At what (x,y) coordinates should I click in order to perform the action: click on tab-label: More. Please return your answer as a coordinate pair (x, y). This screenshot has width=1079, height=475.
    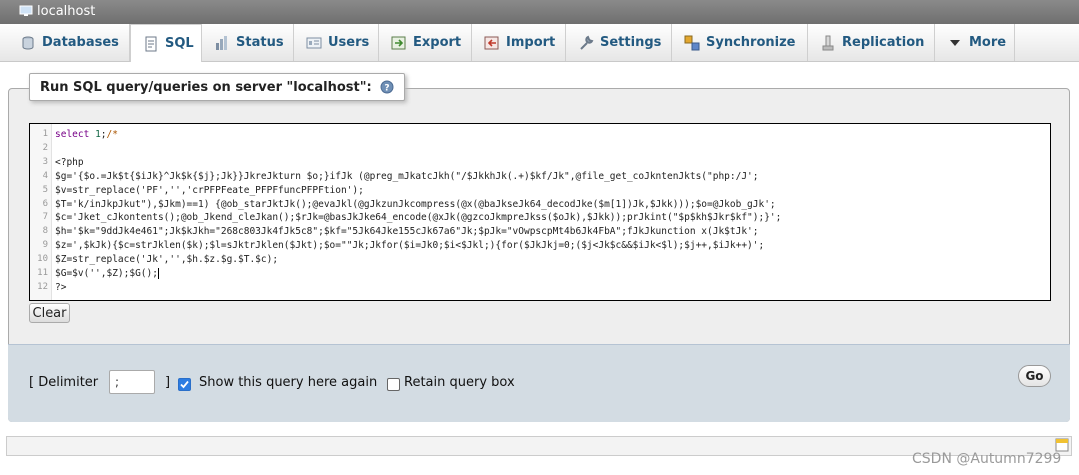
    Looking at the image, I should click on (988, 42).